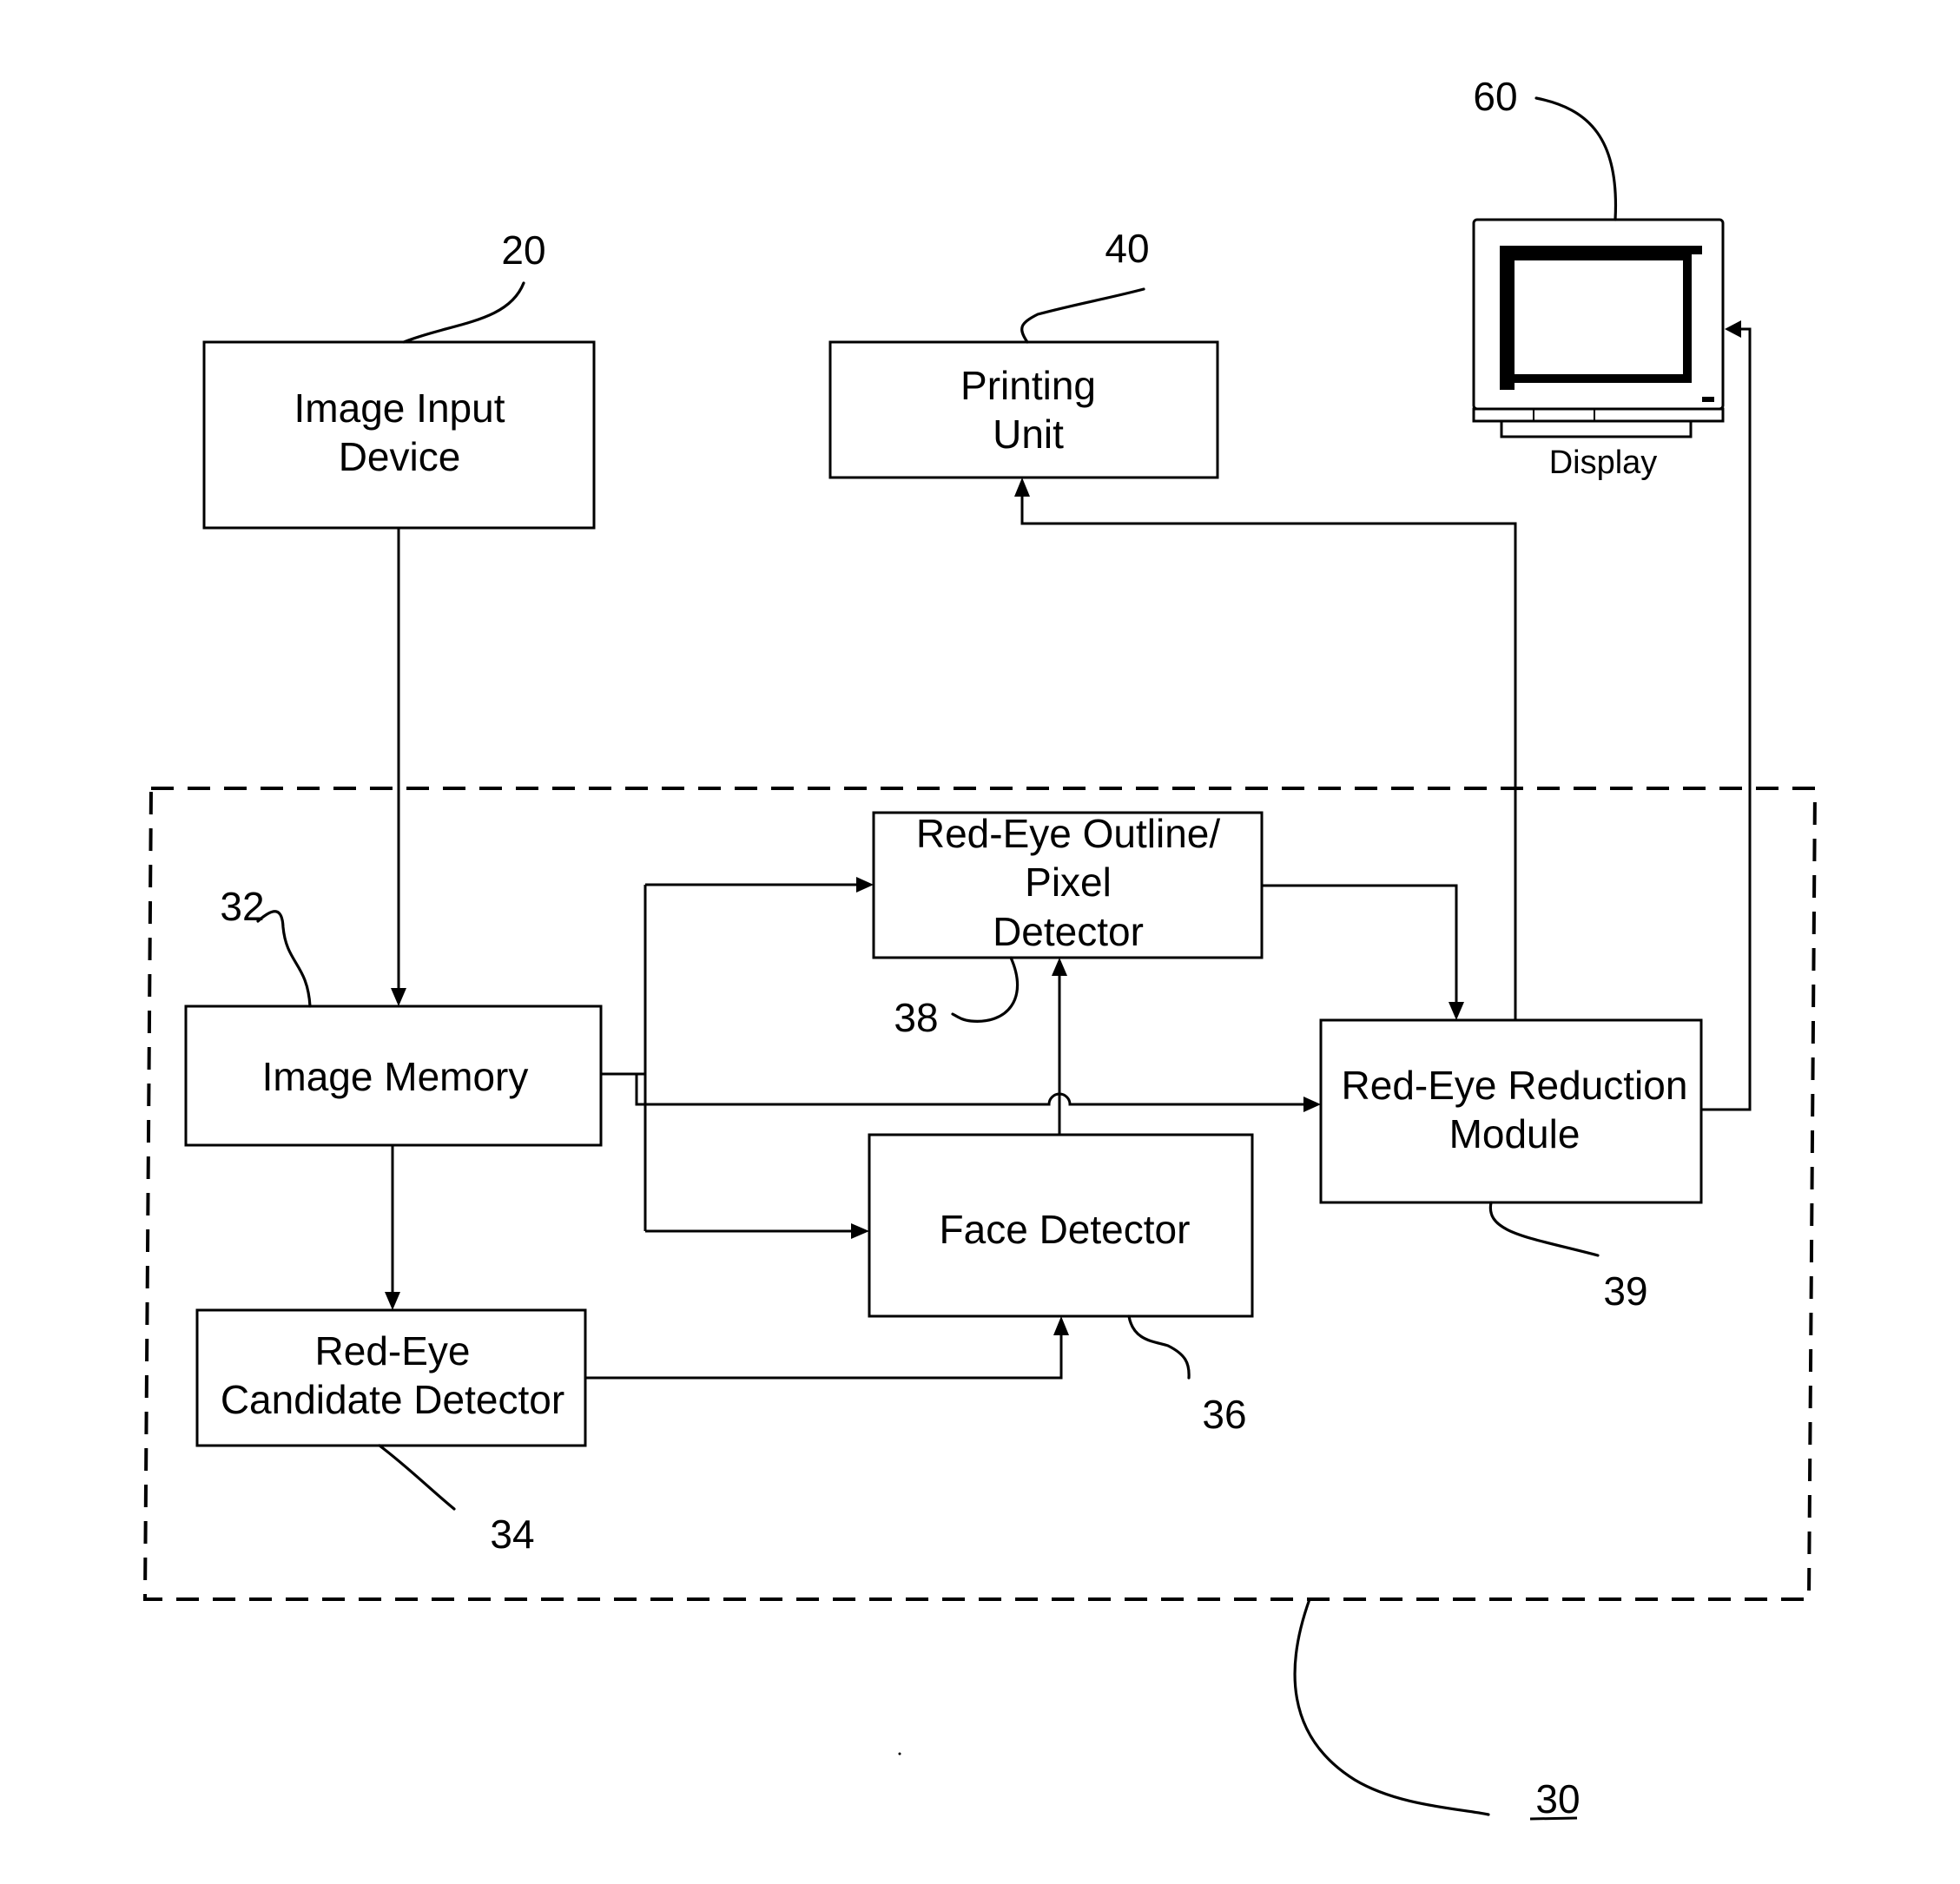  Describe the element at coordinates (1437, 1709) in the screenshot. I see `ref-30: 30` at that location.